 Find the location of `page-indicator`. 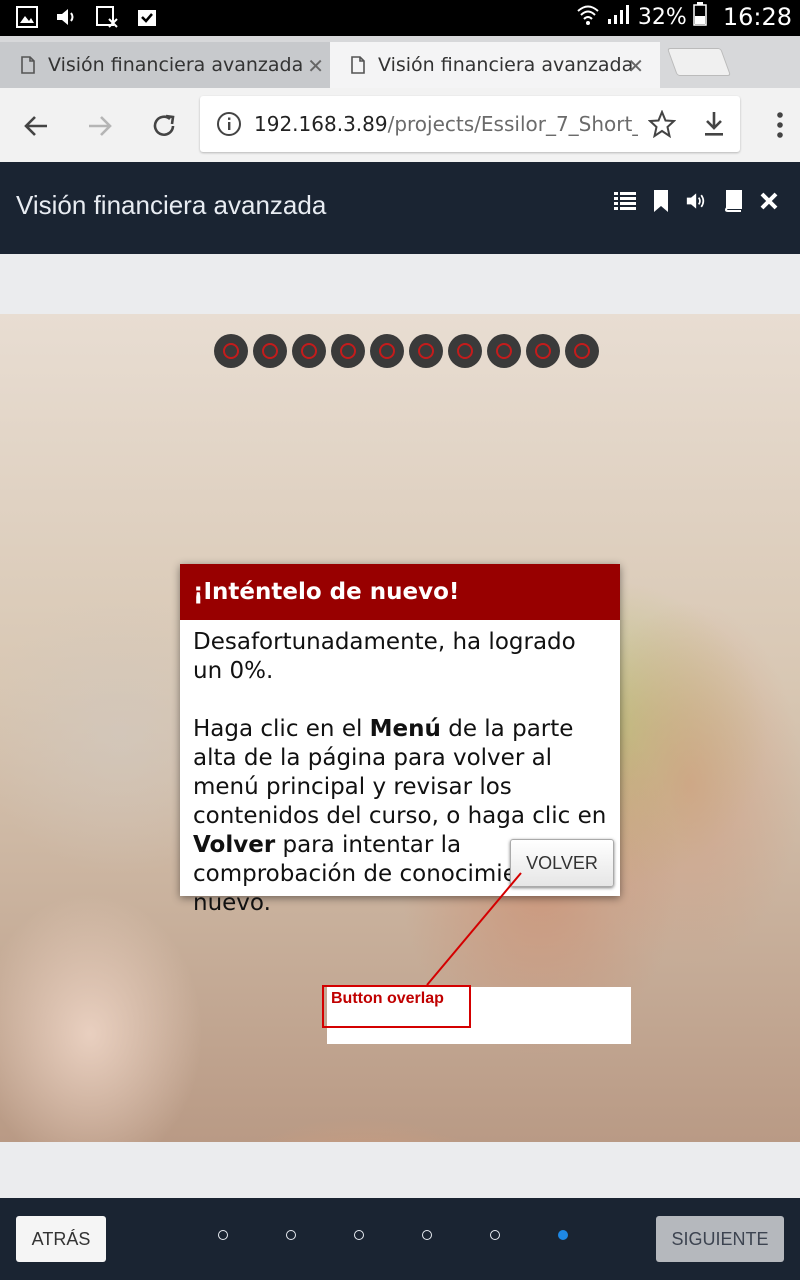

page-indicator is located at coordinates (393, 1235).